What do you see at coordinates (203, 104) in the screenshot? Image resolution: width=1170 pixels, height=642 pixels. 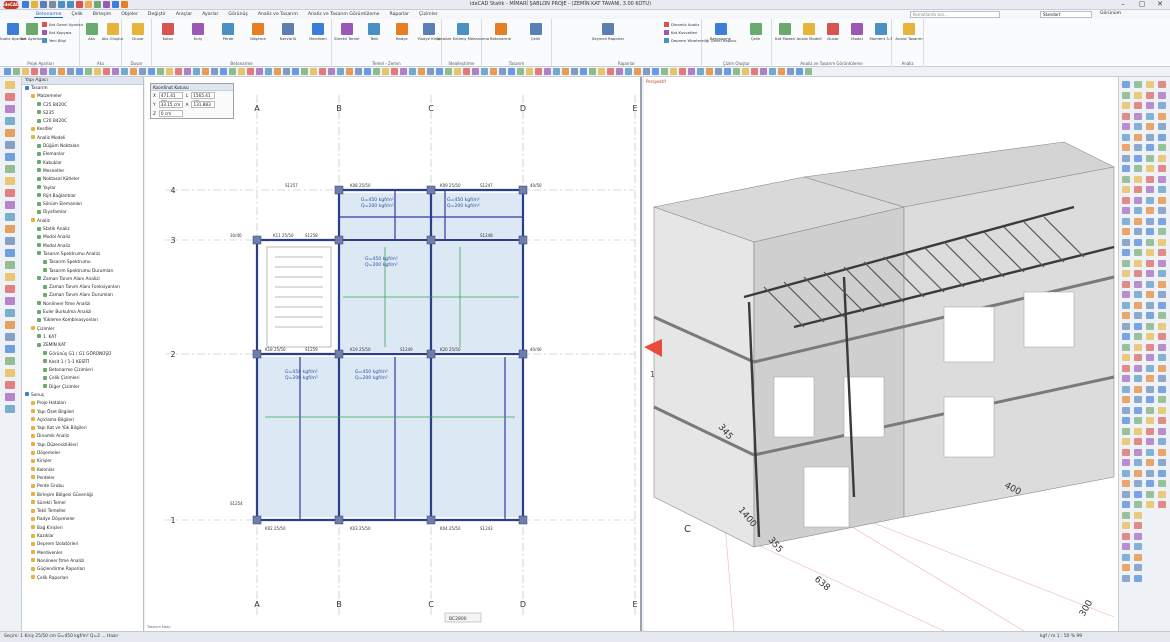 I see `coord-a-value: 131.883` at bounding box center [203, 104].